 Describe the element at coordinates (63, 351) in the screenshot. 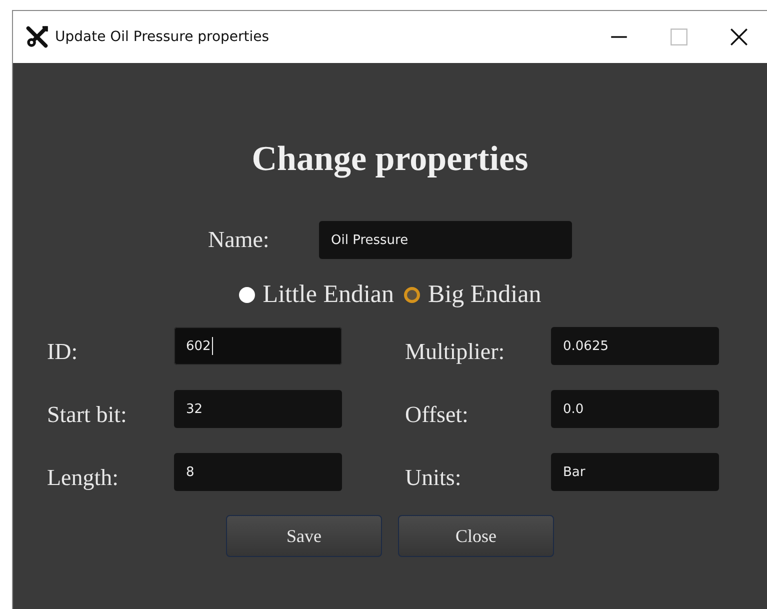

I see `field-label: ID:` at that location.